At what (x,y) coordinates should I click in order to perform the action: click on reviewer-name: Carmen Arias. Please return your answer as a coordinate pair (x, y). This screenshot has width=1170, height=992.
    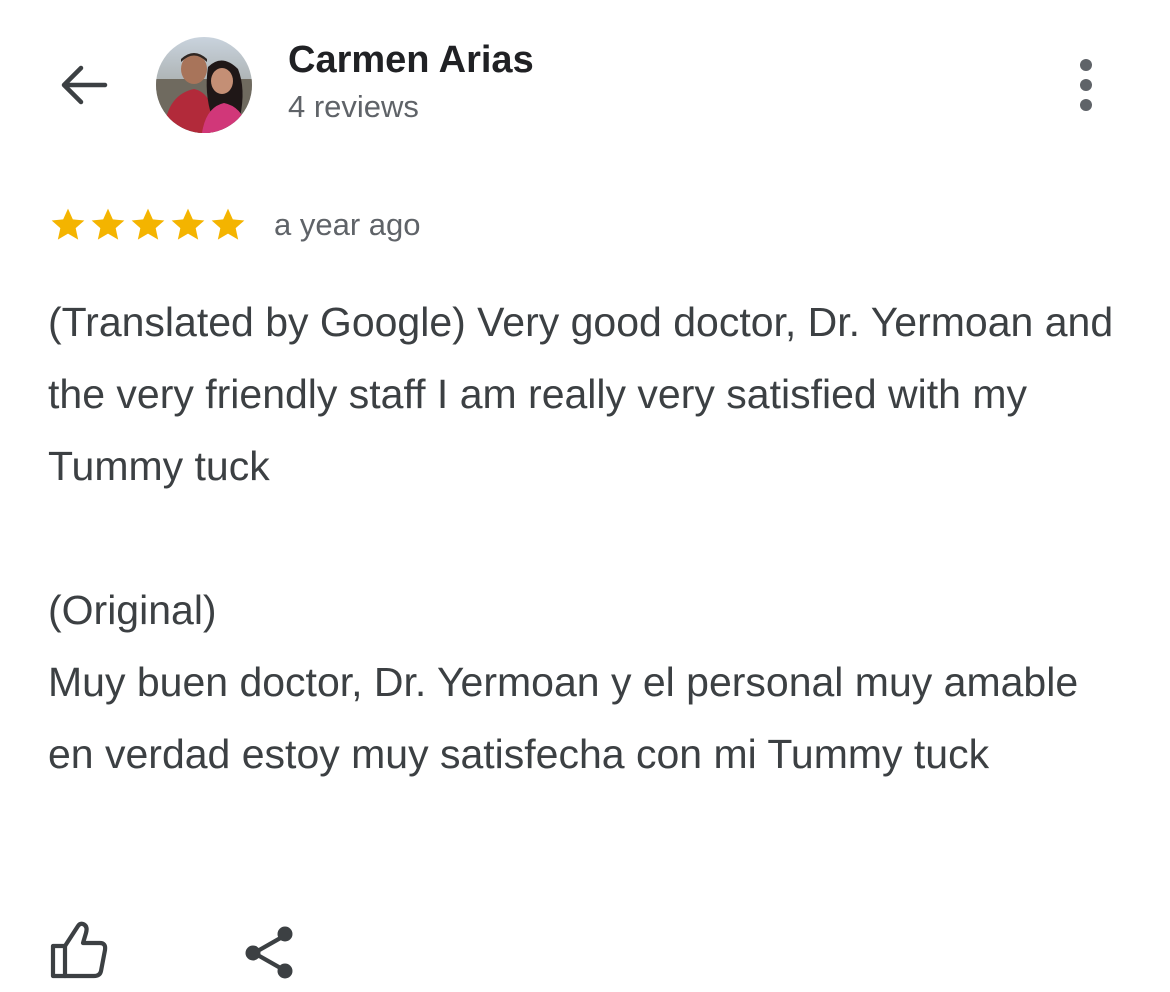
    Looking at the image, I should click on (411, 60).